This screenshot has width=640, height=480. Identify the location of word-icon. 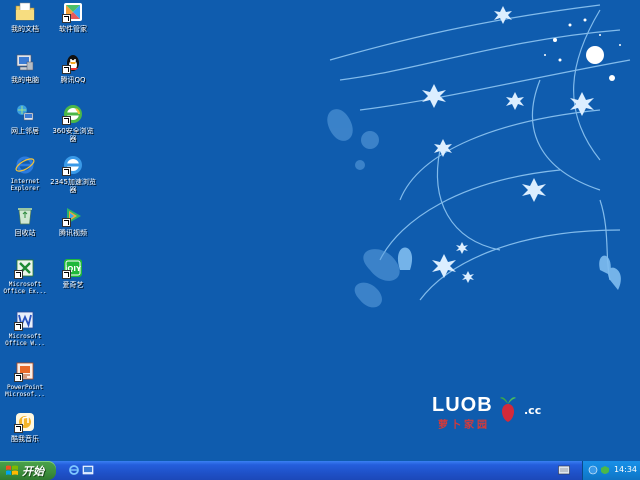
(25, 320).